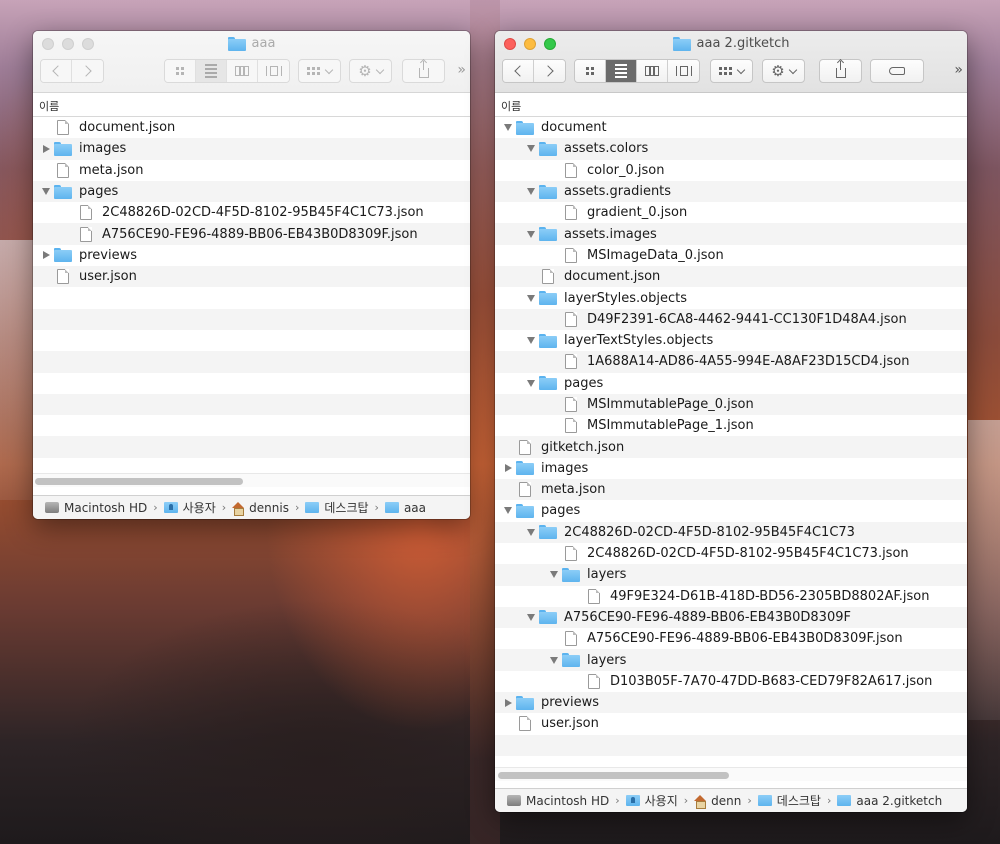  What do you see at coordinates (731, 425) in the screenshot?
I see `file-row: MSImmutablePage_1.json` at bounding box center [731, 425].